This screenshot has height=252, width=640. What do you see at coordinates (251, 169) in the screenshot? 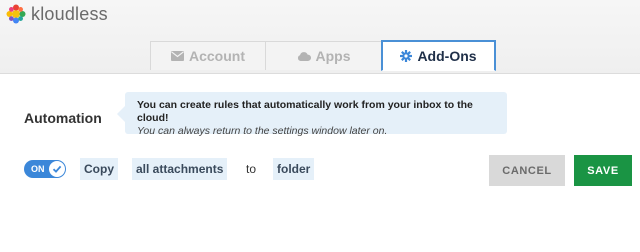
I see `rule-connector: to` at bounding box center [251, 169].